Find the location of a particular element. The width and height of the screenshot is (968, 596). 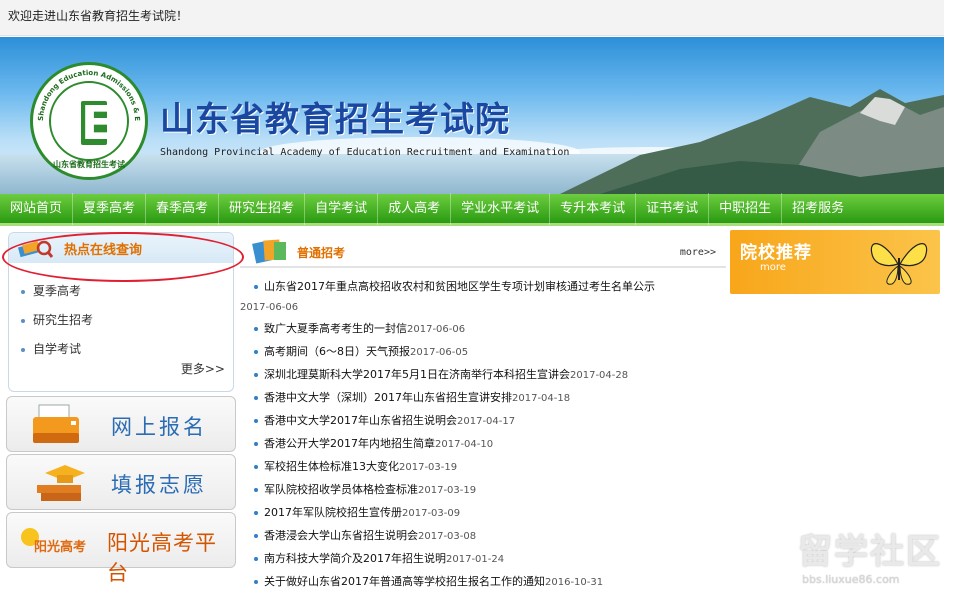

nav-certificate: 证书考试 is located at coordinates (673, 208).